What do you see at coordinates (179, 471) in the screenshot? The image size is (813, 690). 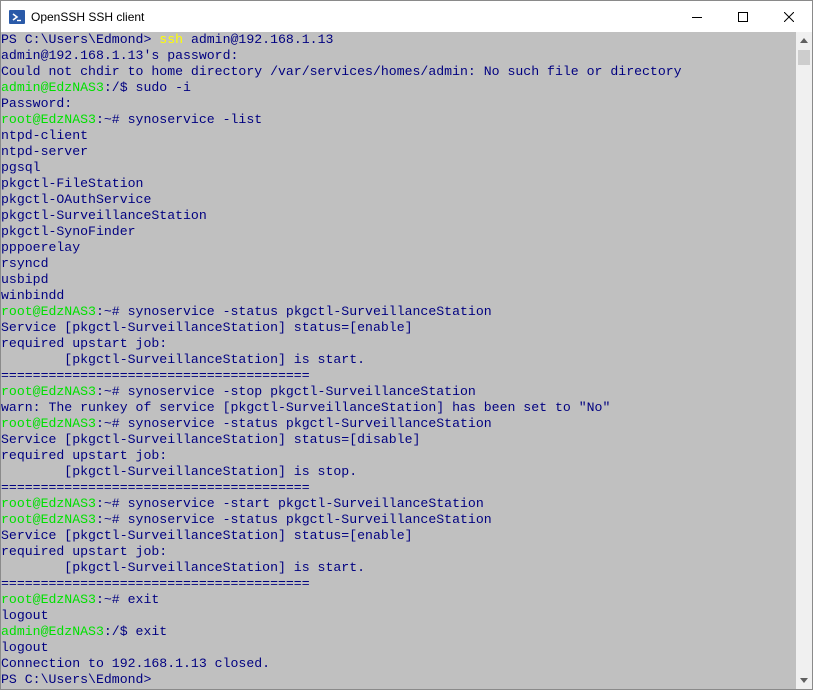 I see `output-text: [pkgctl-SurveillanceStation] is stop.` at bounding box center [179, 471].